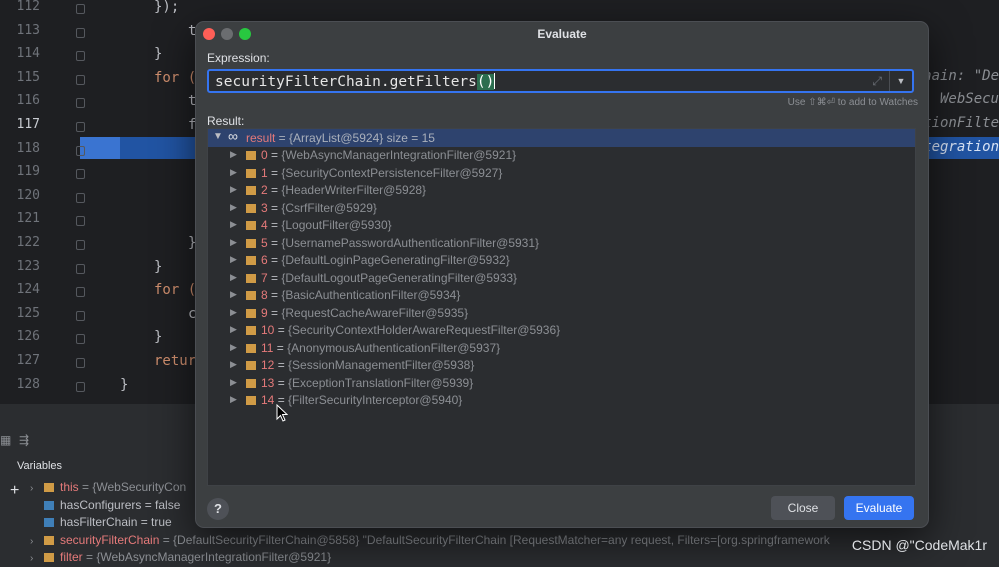  What do you see at coordinates (20, 7) in the screenshot?
I see `line-number: 112` at bounding box center [20, 7].